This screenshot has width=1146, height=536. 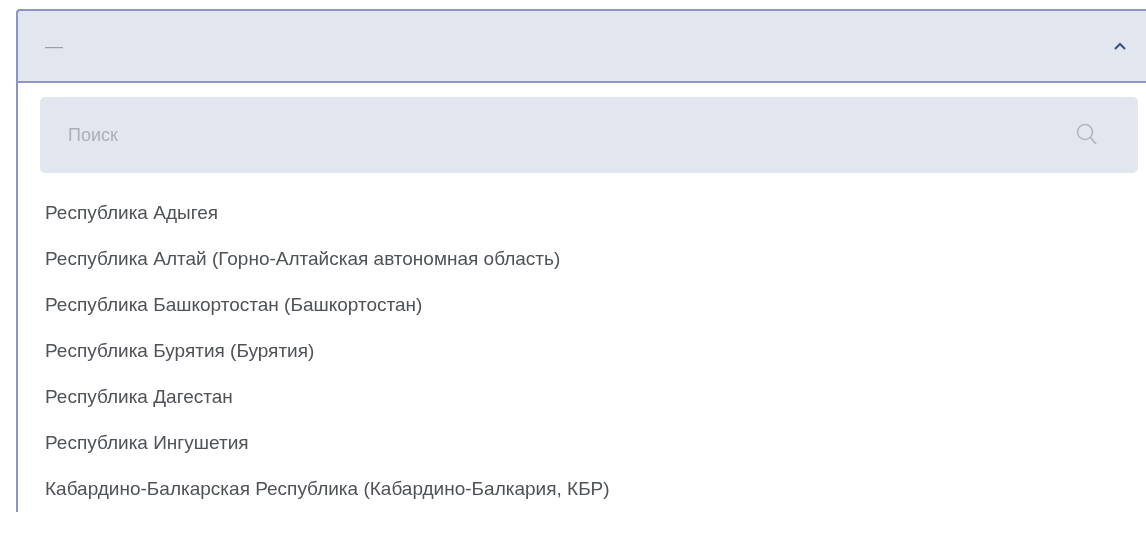 I want to click on option-item: Кабардино-Балкарская Республика (Кабардино-Балкария, КБР), so click(x=589, y=489).